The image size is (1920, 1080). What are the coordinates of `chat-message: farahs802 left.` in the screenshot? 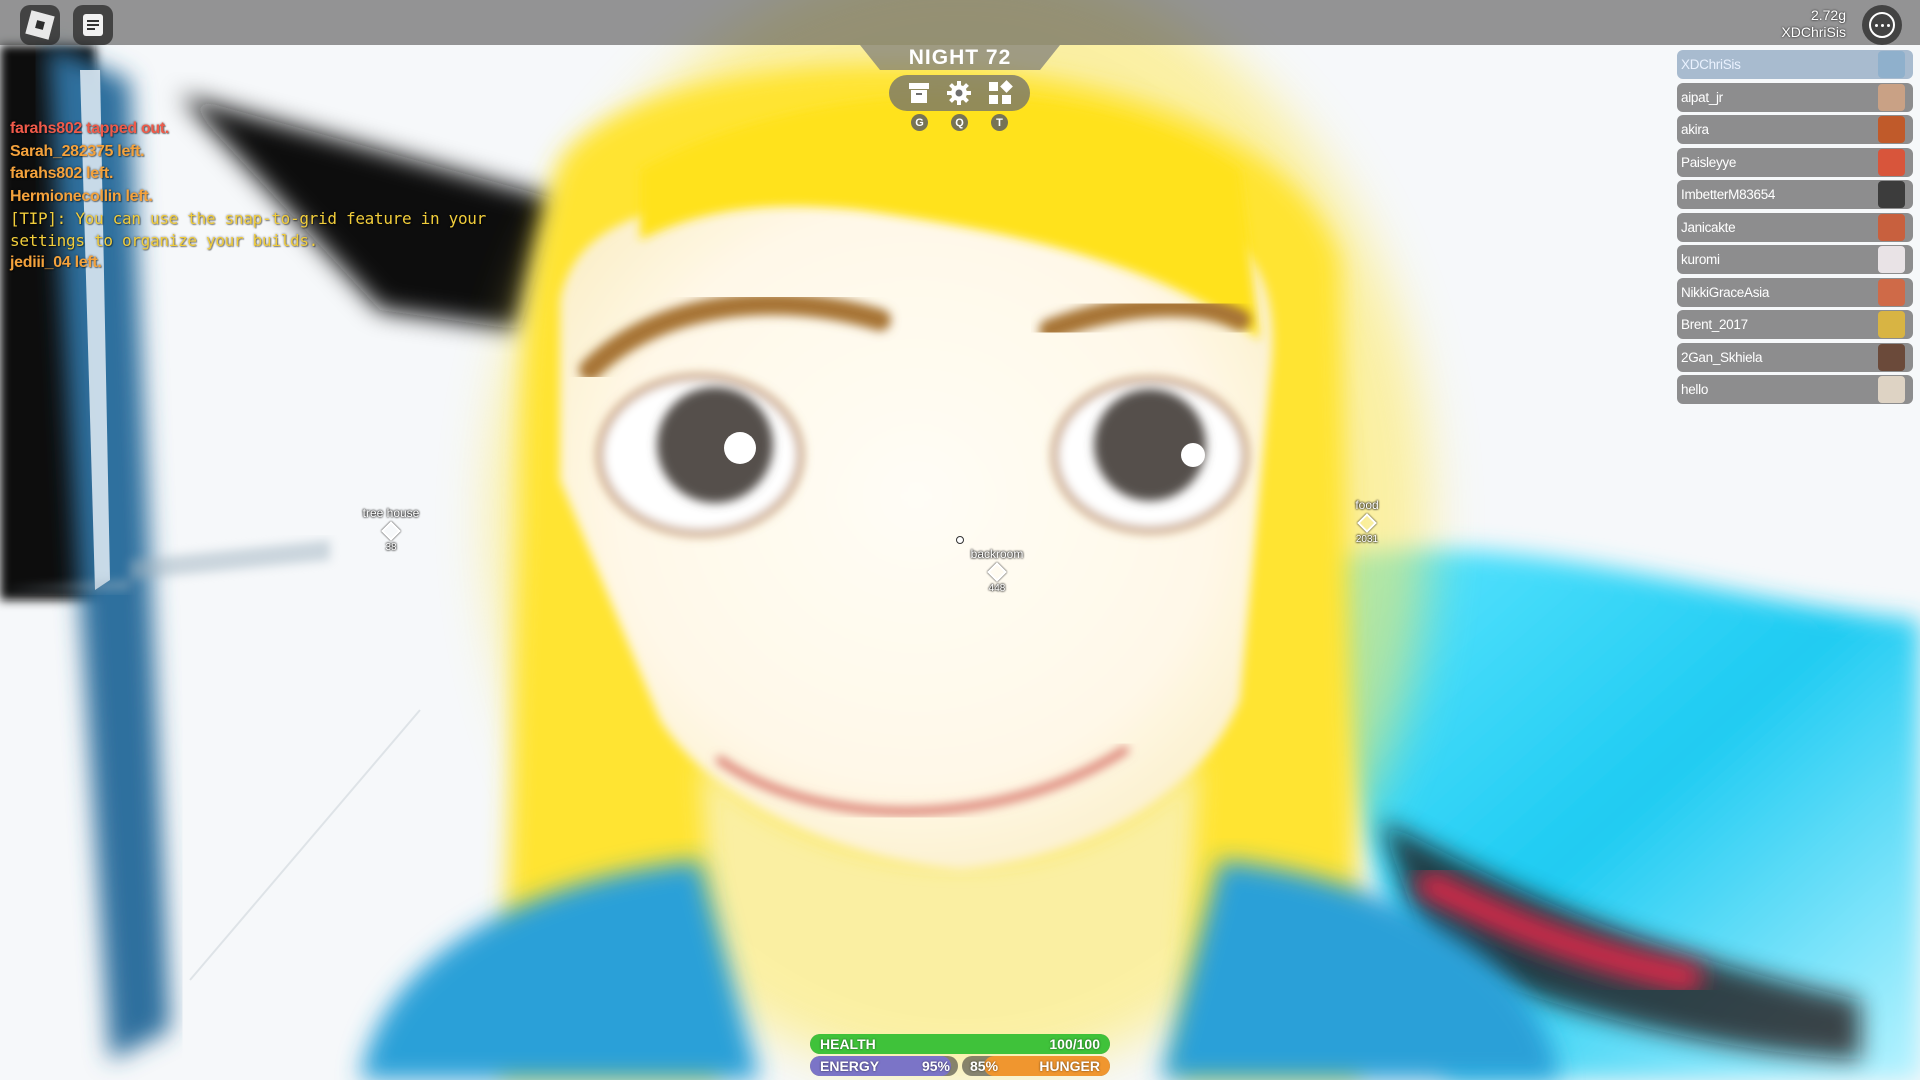 It's located at (62, 173).